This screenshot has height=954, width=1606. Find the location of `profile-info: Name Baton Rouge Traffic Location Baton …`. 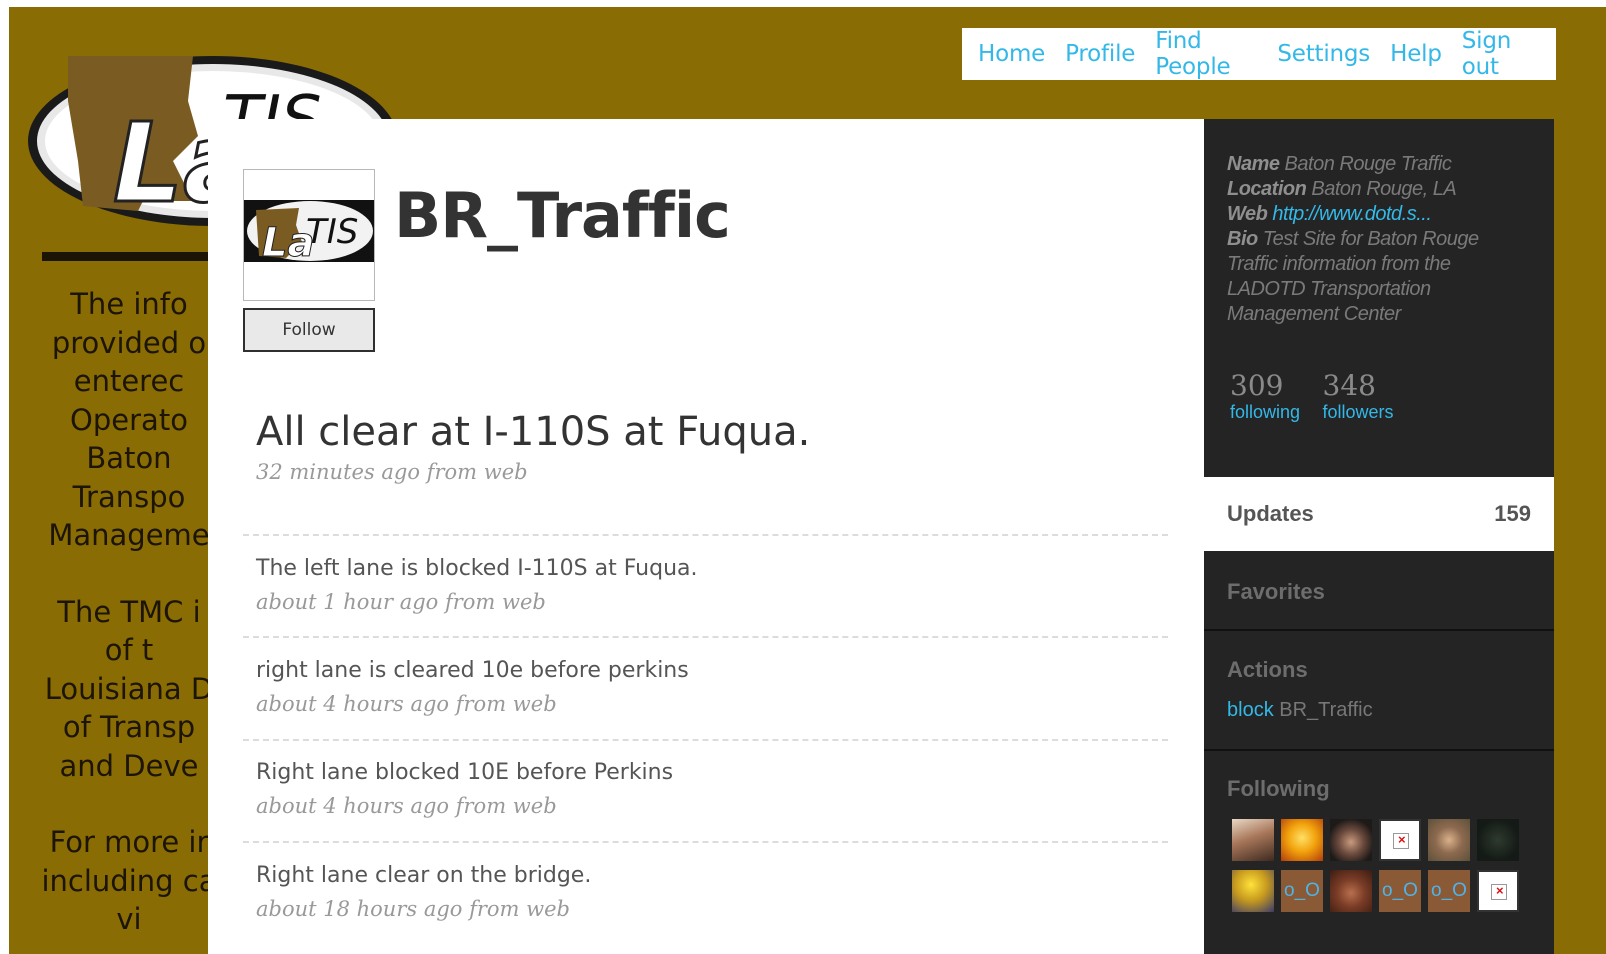

profile-info: Name Baton Rouge Traffic Location Baton … is located at coordinates (1377, 239).